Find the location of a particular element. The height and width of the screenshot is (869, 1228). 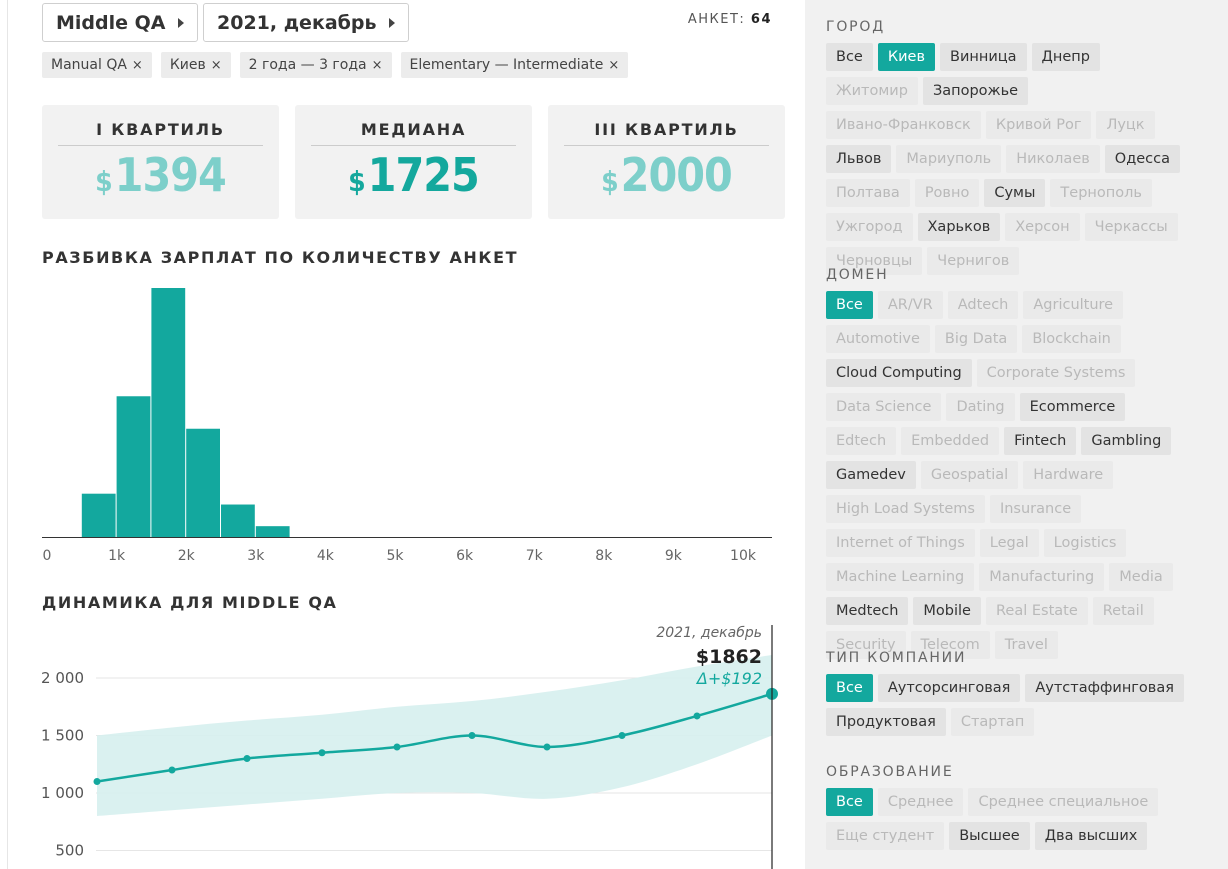

city-option: Мариуполь is located at coordinates (949, 159).